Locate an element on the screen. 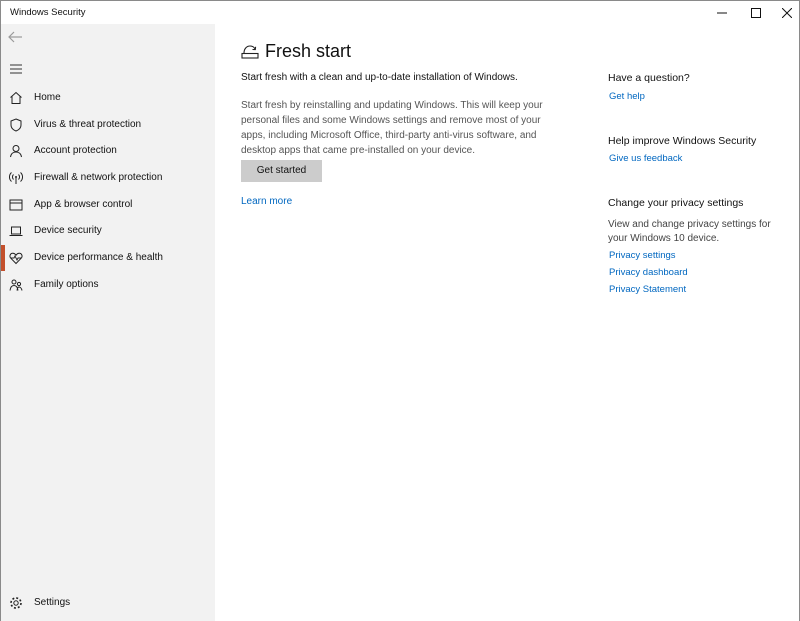 This screenshot has width=800, height=621. sidebar-item-family-options: Family options is located at coordinates (108, 285).